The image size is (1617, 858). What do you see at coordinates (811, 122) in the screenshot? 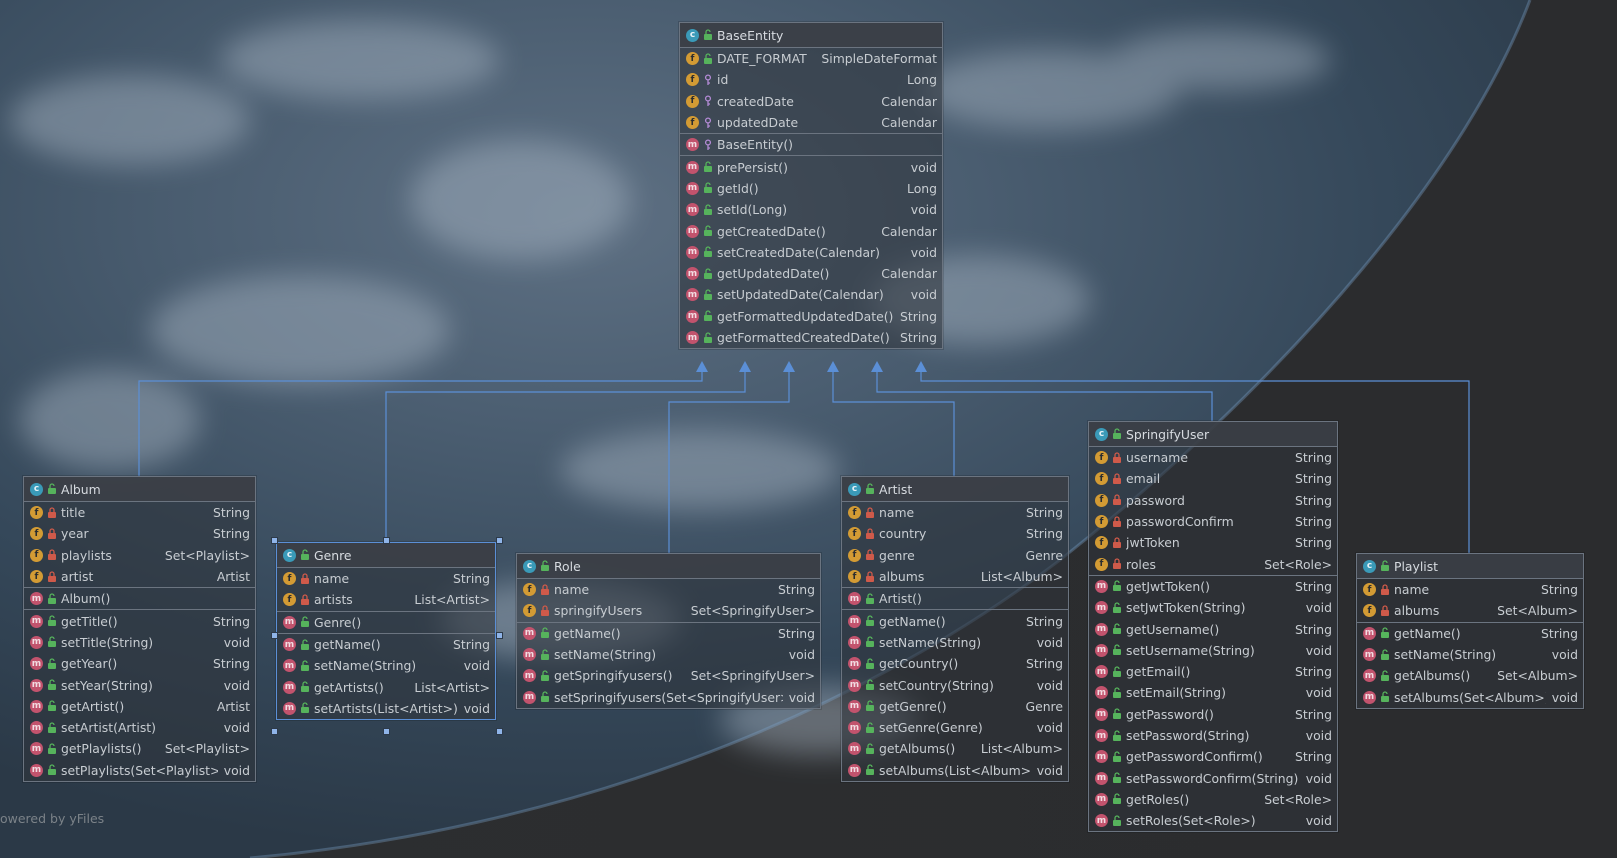
I see `field-row: f updatedDate Calendar` at bounding box center [811, 122].